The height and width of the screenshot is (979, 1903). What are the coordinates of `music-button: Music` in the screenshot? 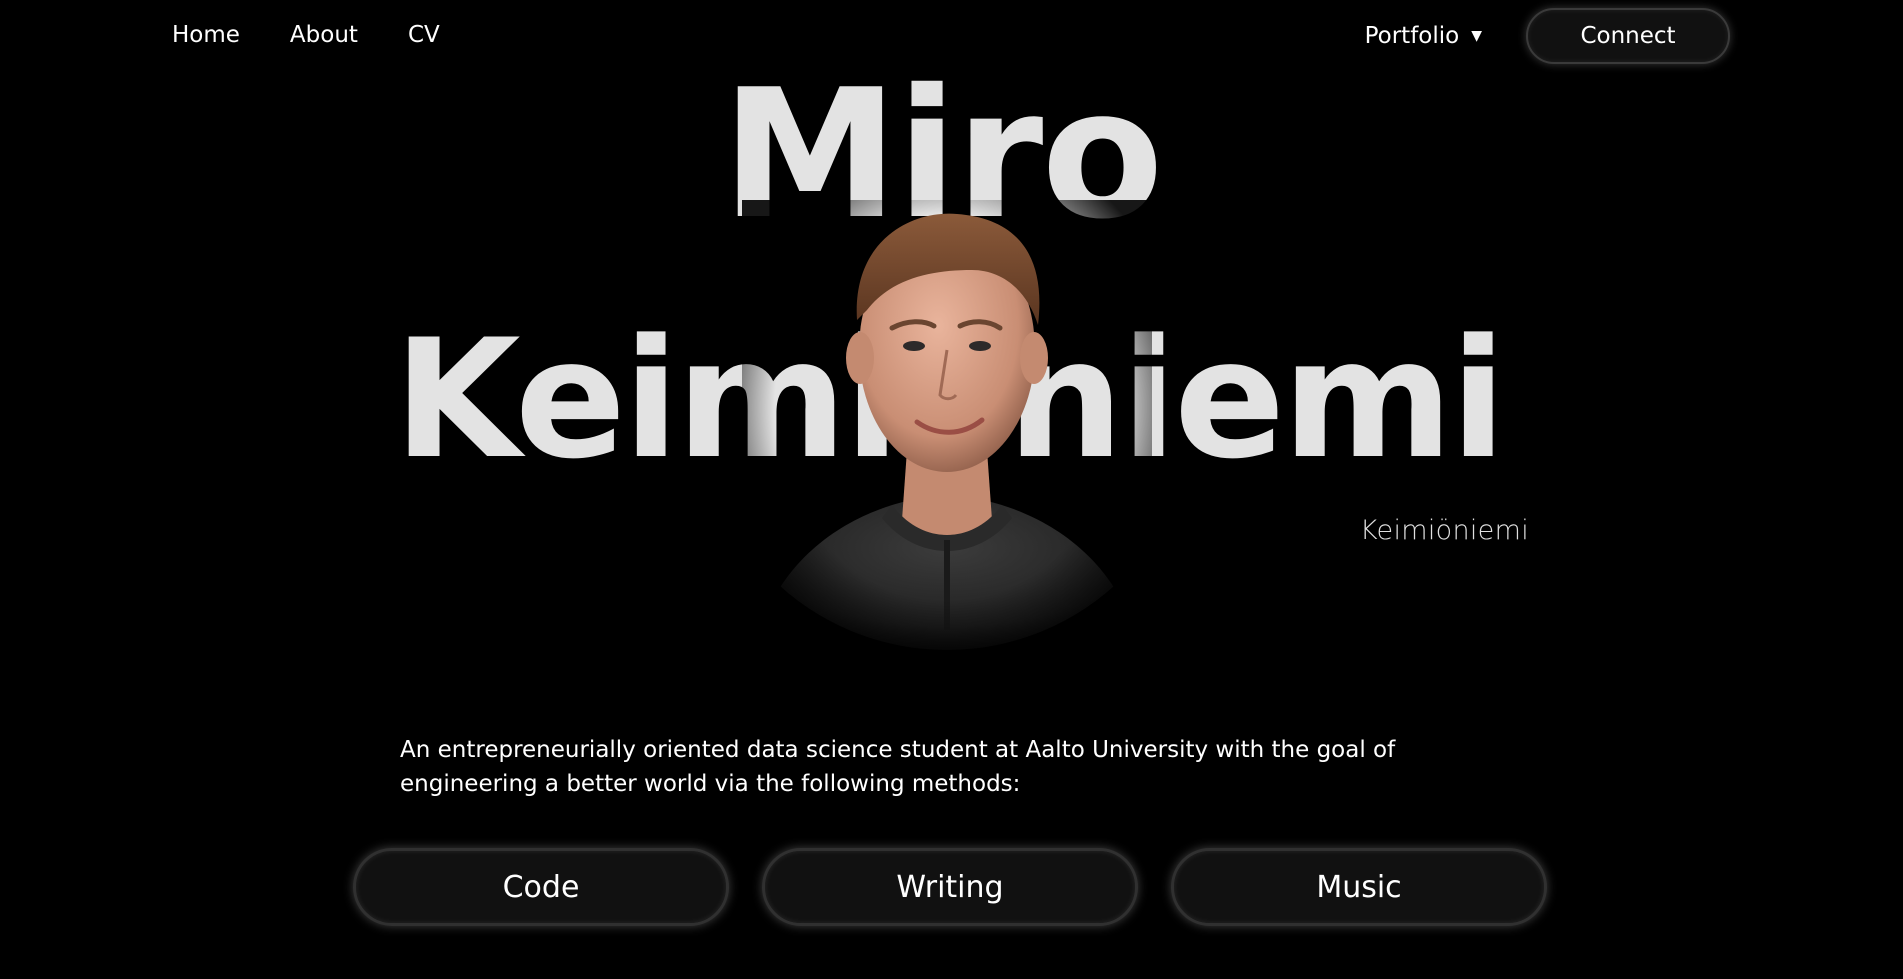 It's located at (1359, 887).